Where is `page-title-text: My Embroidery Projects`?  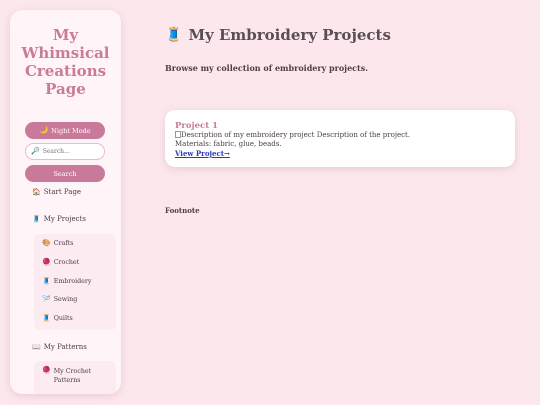
page-title-text: My Embroidery Projects is located at coordinates (289, 35).